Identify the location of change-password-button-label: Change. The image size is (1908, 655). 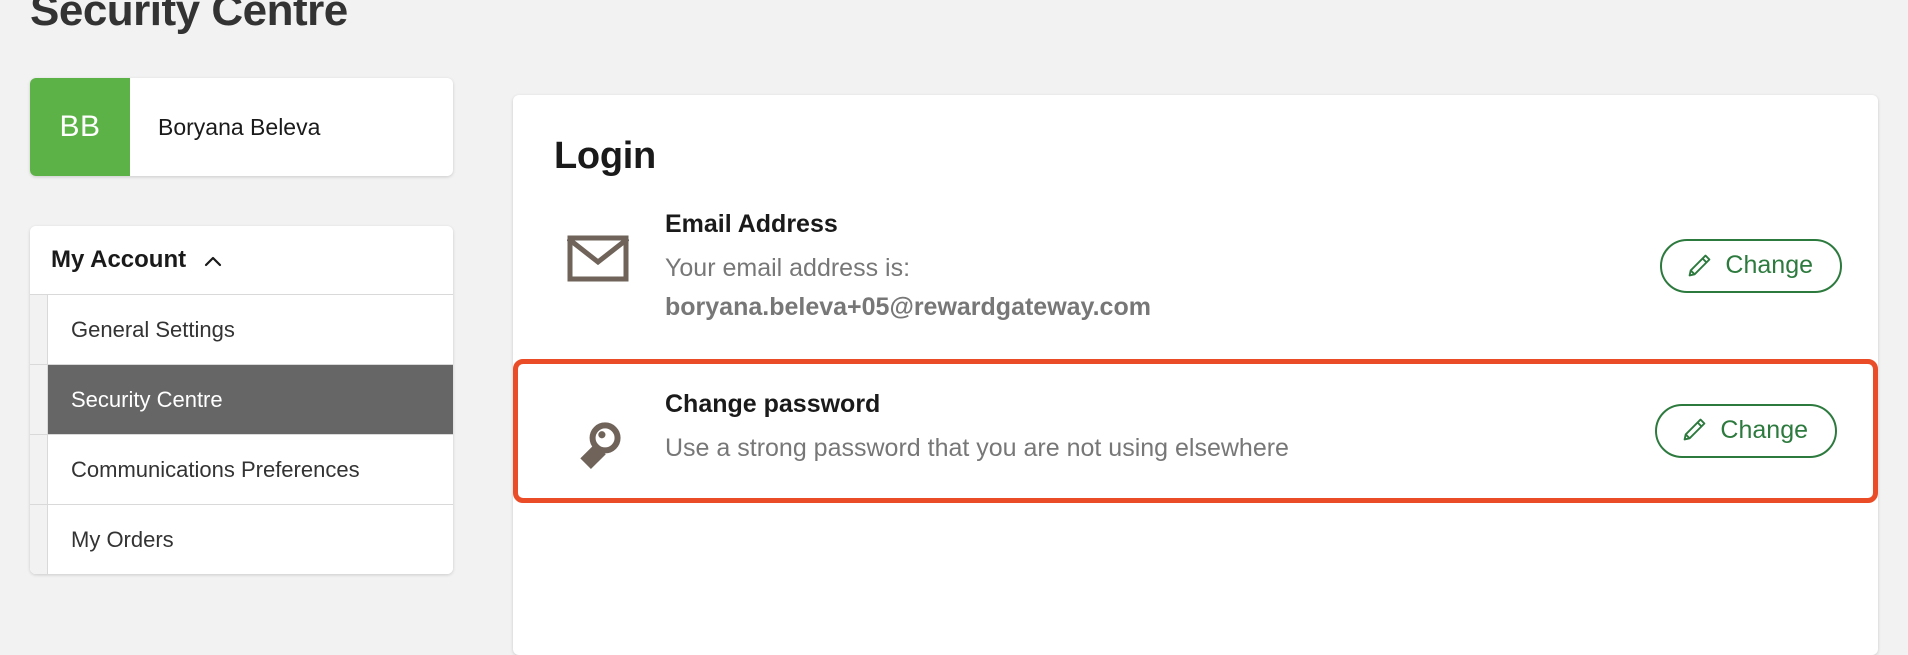
(1764, 429).